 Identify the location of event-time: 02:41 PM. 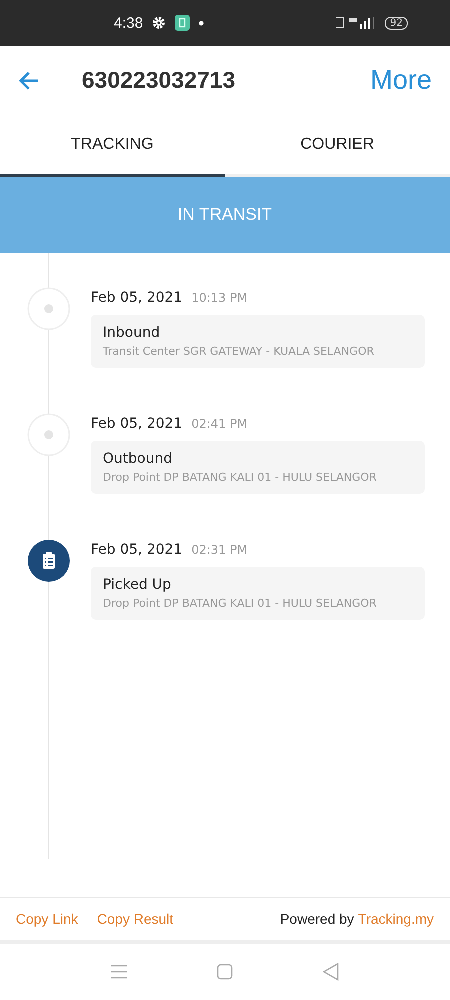
(220, 424).